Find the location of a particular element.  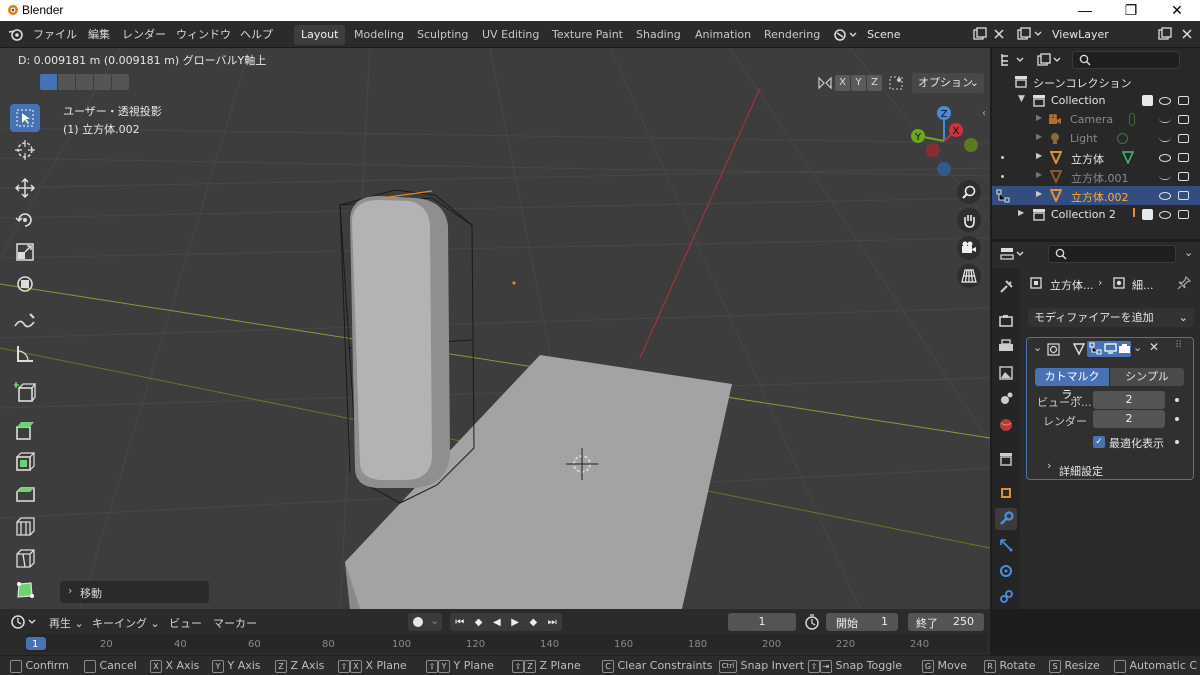

simple-button: シンプル is located at coordinates (1147, 377).